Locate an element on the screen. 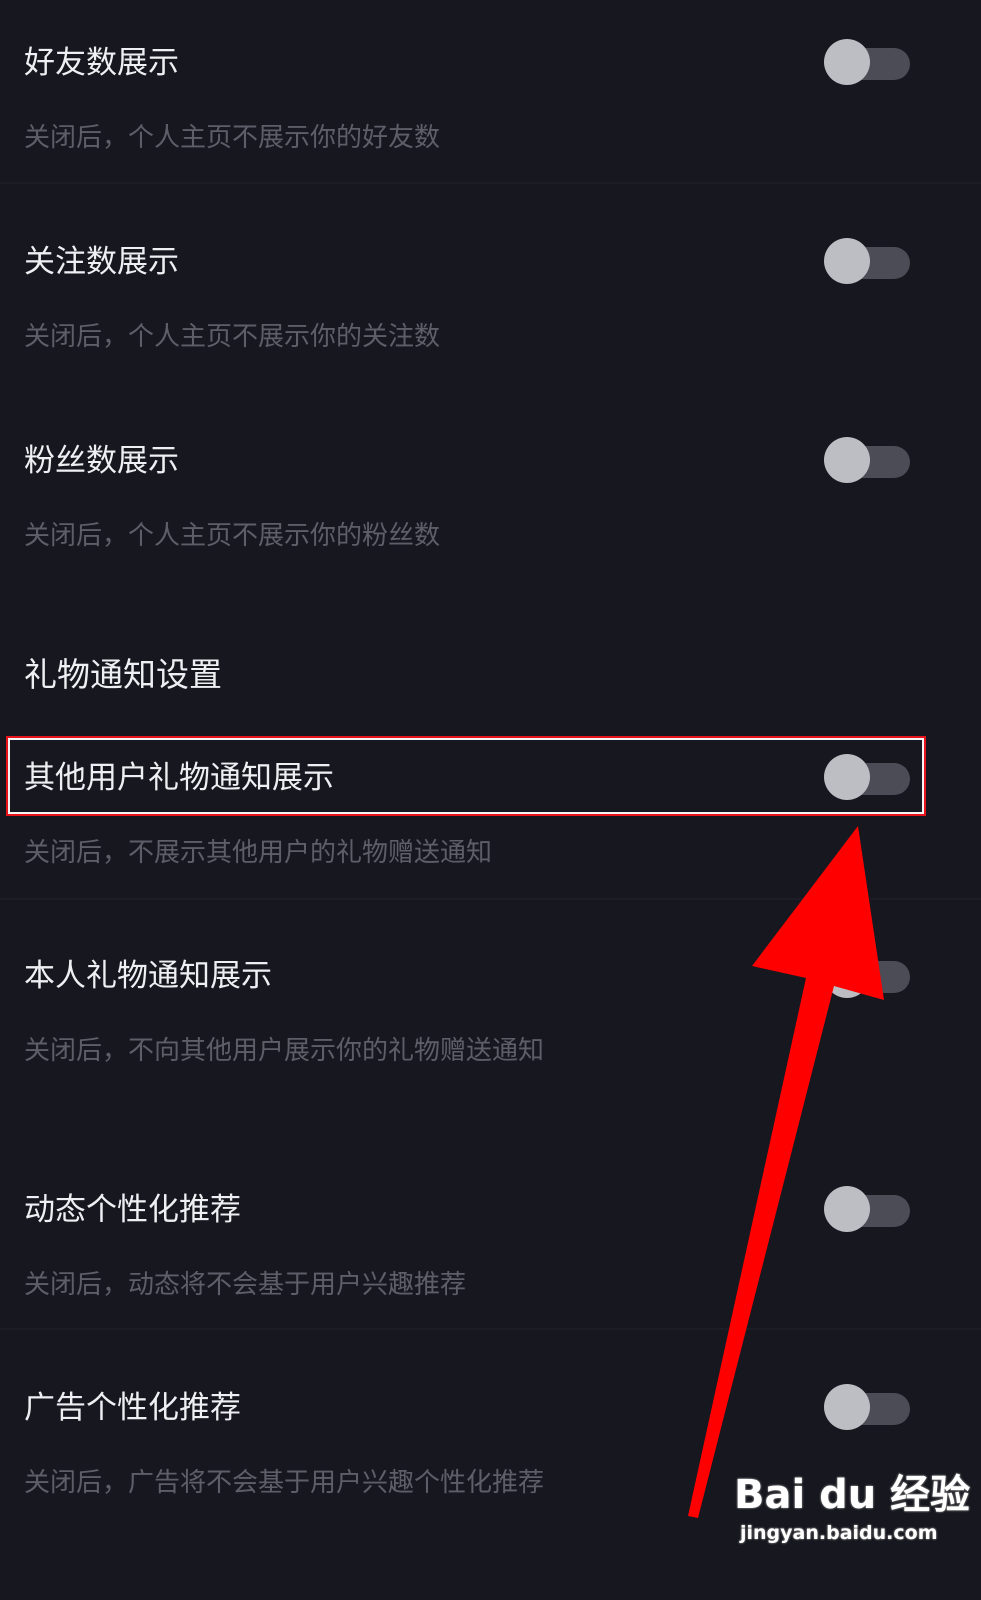  annotation-arrow-icon is located at coordinates (786, 1172).